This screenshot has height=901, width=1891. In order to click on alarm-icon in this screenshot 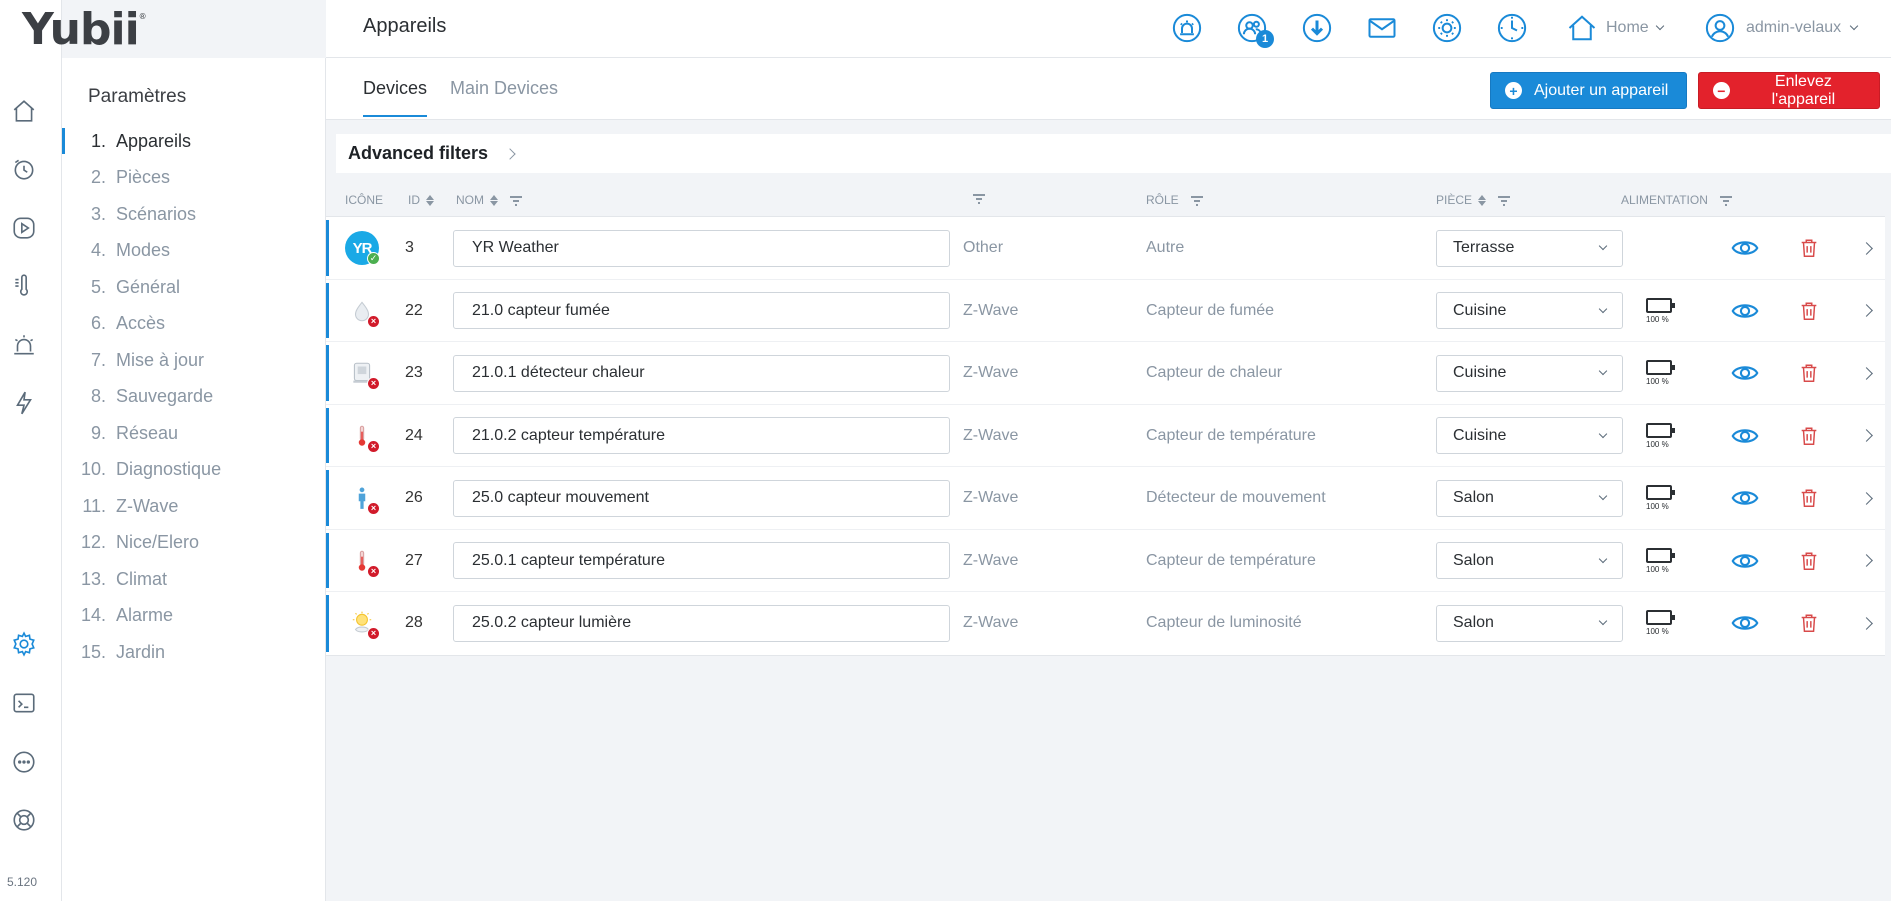, I will do `click(24, 345)`.